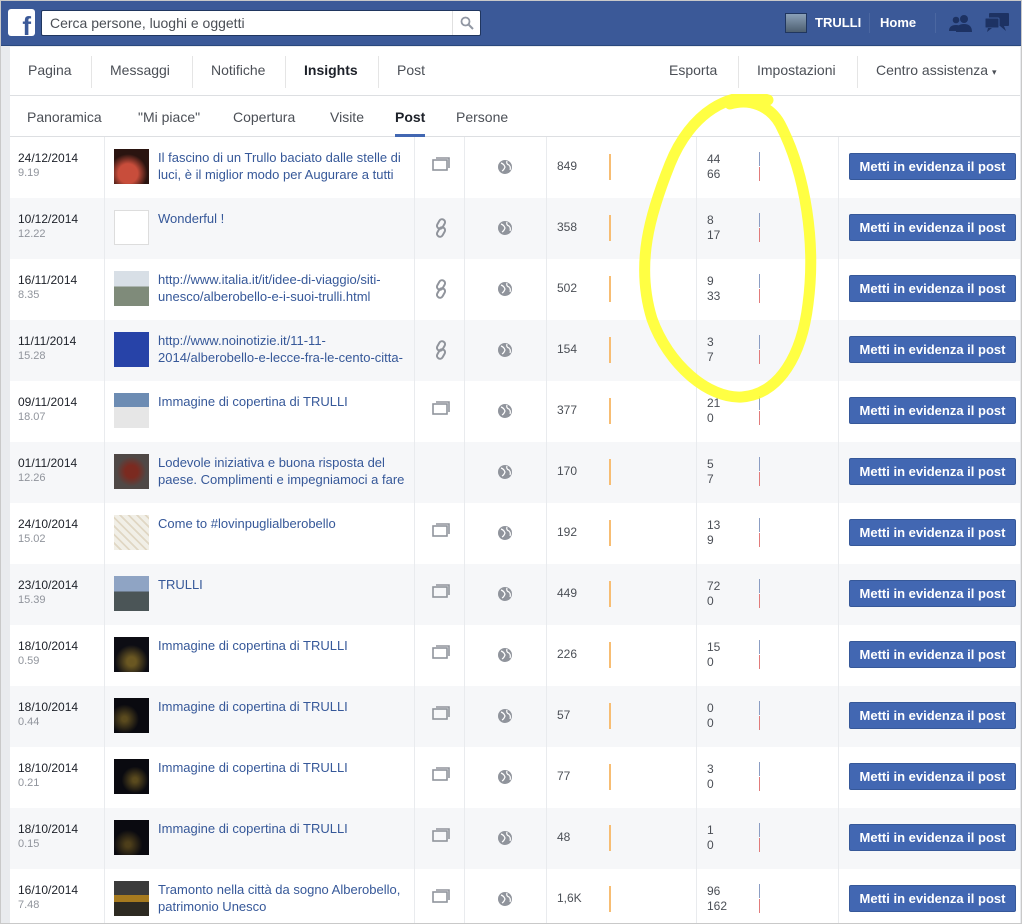 This screenshot has width=1022, height=924. What do you see at coordinates (169, 116) in the screenshot?
I see `tab-mi-piace: "Mi piace"` at bounding box center [169, 116].